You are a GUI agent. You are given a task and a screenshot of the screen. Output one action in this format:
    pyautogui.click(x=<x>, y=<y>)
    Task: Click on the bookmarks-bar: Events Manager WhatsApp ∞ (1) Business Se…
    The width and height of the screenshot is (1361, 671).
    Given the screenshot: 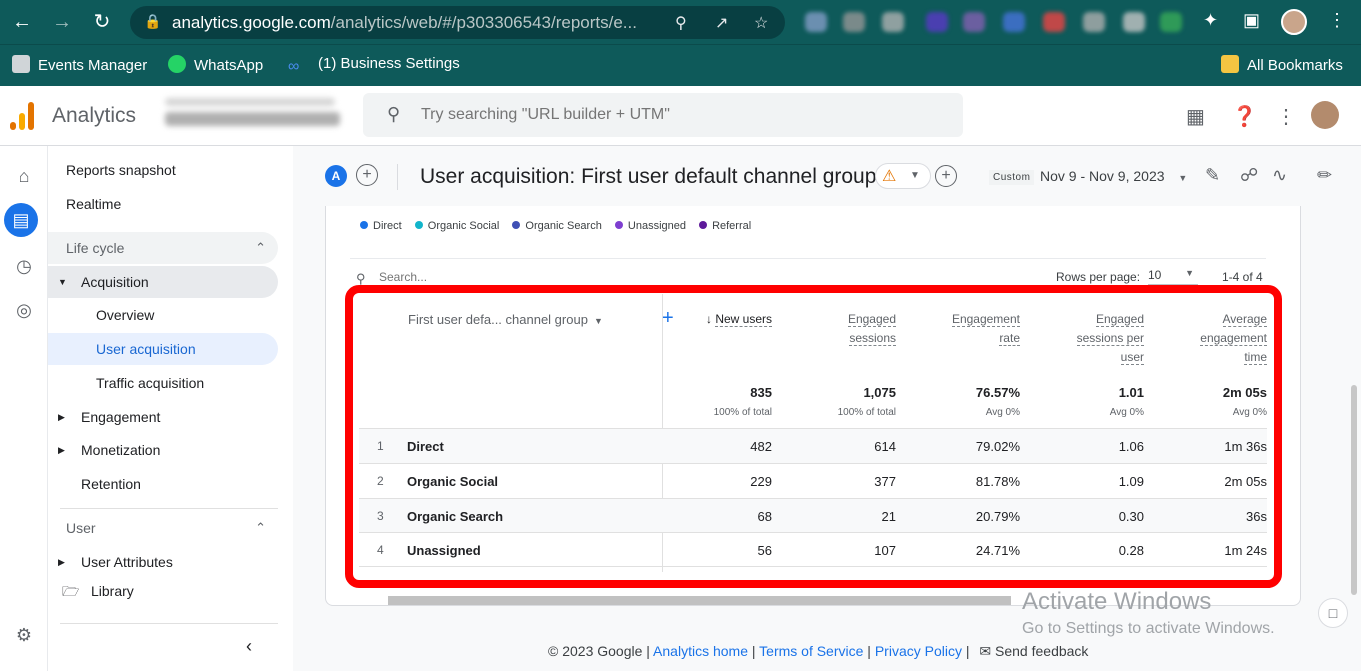 What is the action you would take?
    pyautogui.click(x=680, y=65)
    